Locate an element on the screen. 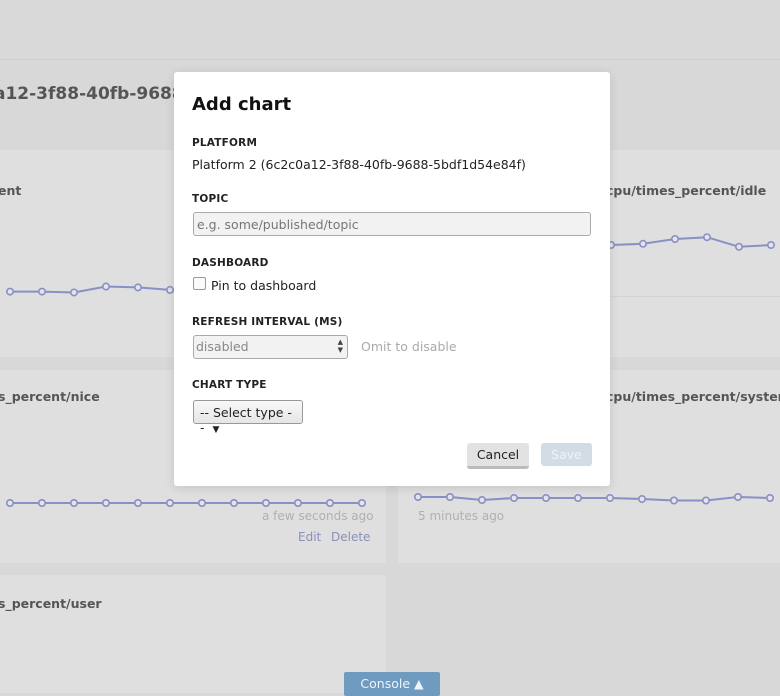 This screenshot has height=696, width=780. save-button: Save is located at coordinates (566, 454).